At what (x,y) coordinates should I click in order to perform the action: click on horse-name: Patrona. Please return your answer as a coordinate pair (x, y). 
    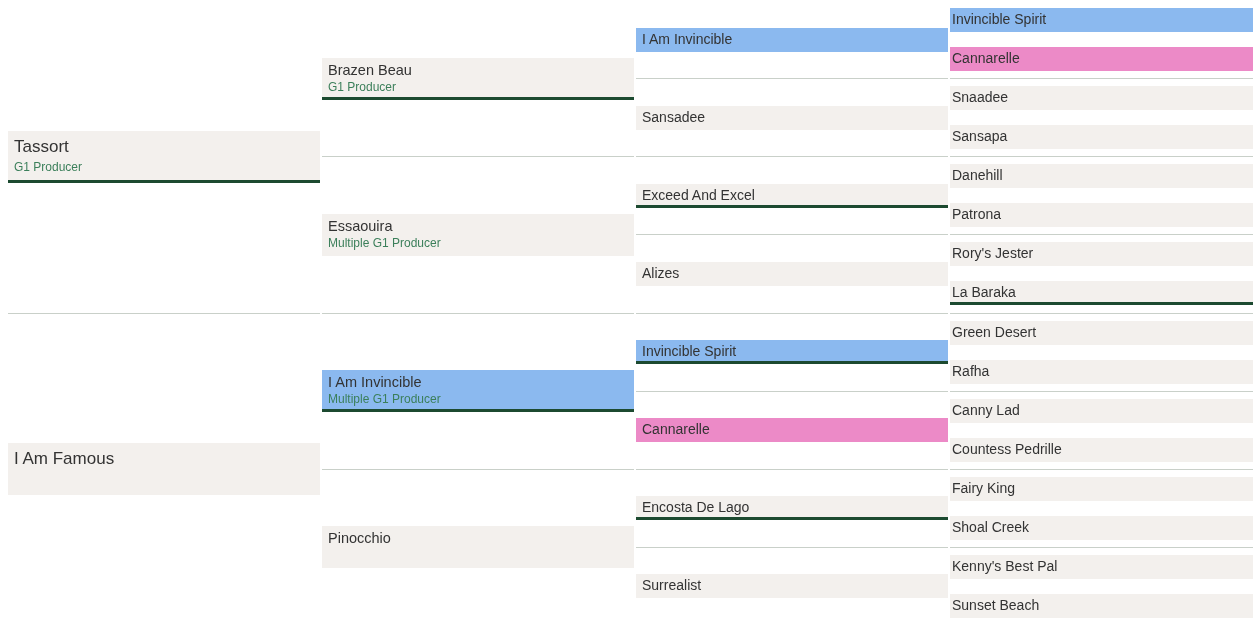
    Looking at the image, I should click on (977, 215).